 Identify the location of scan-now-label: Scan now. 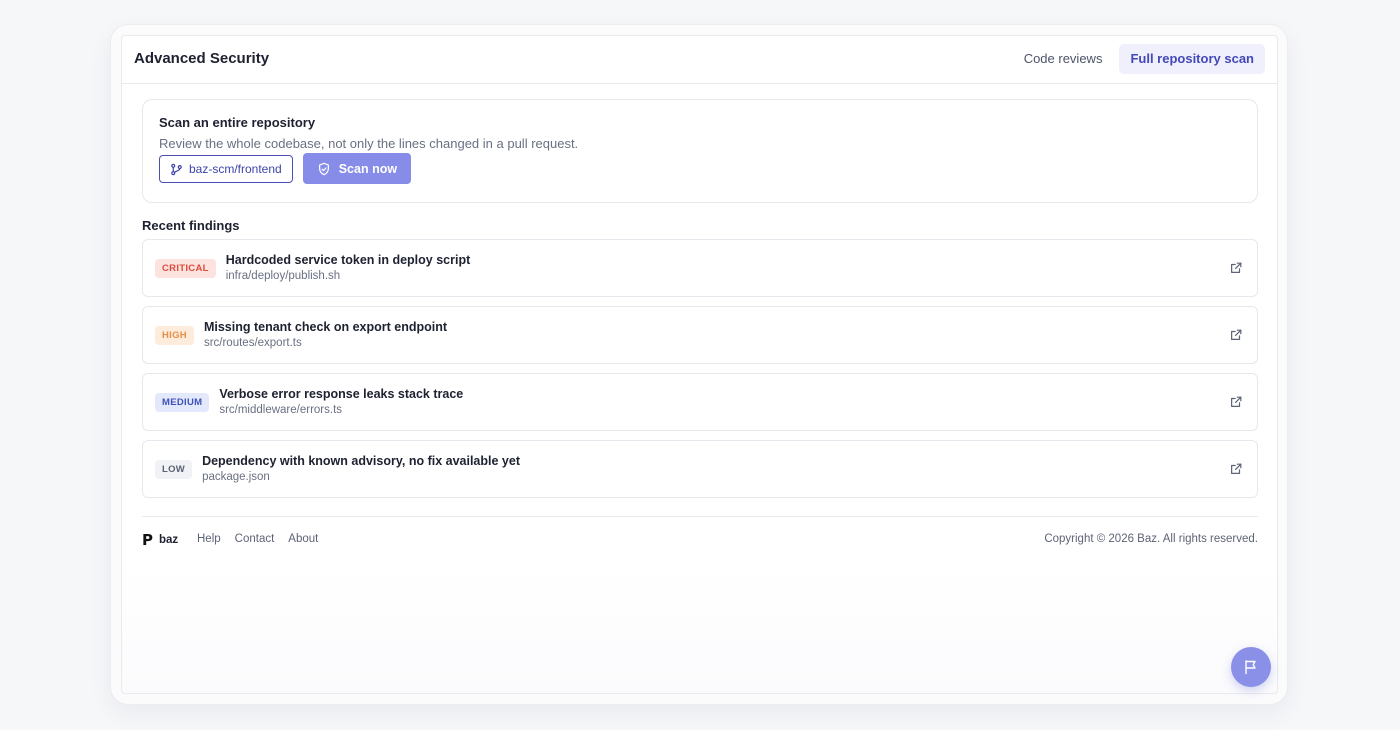
(368, 168).